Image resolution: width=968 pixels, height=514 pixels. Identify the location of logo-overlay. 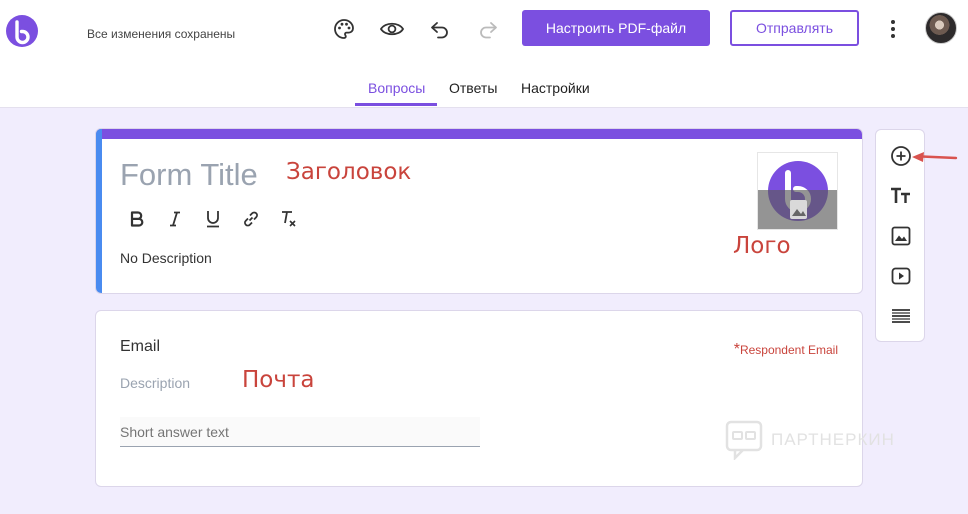
(797, 209).